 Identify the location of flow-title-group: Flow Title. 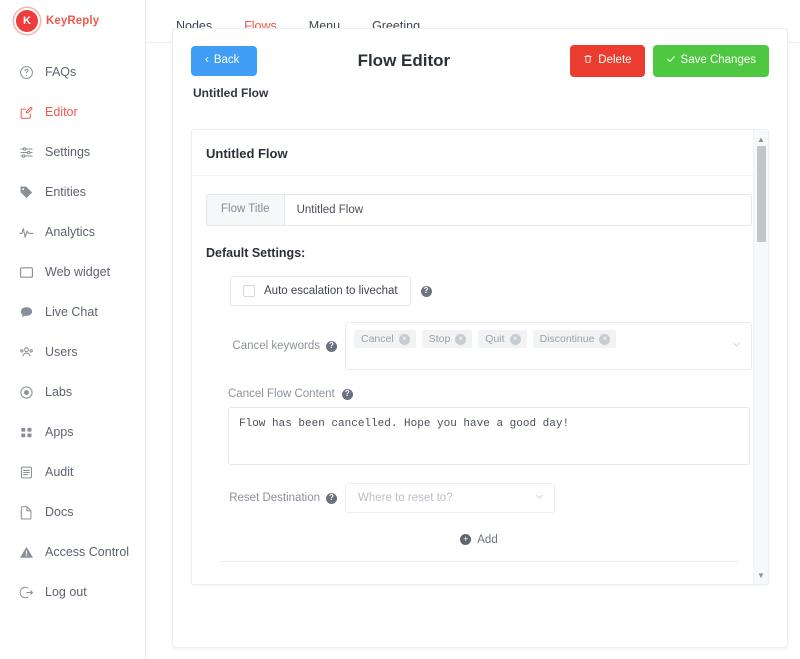
(479, 210).